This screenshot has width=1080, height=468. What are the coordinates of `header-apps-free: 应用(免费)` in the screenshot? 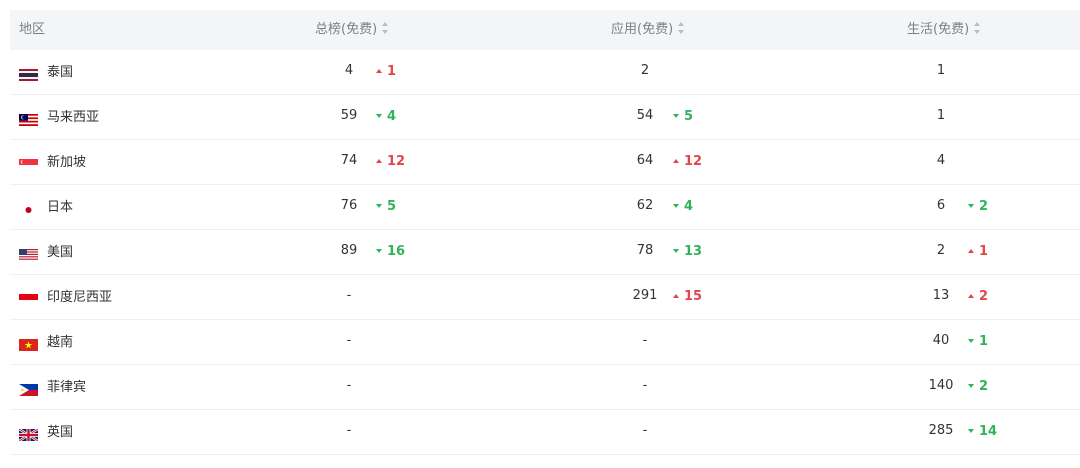 It's located at (648, 30).